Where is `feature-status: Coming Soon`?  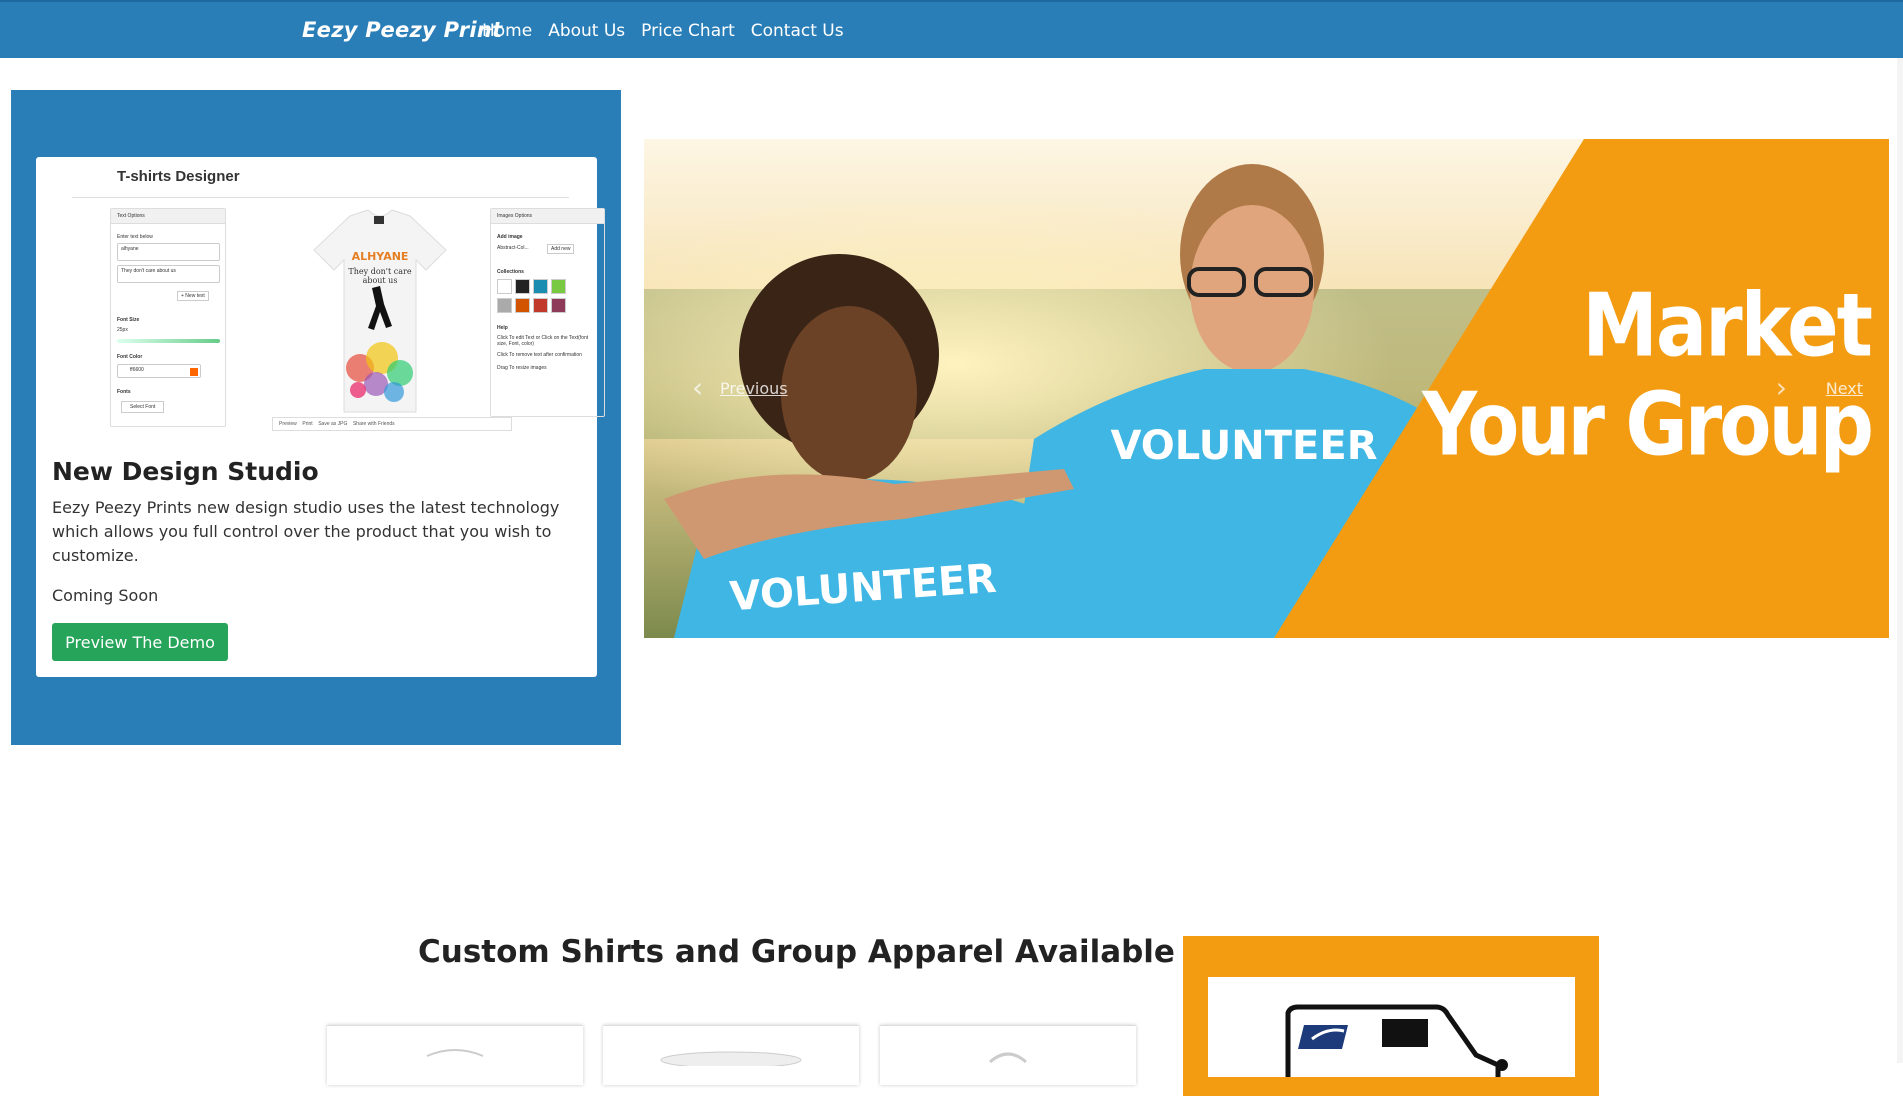 feature-status: Coming Soon is located at coordinates (105, 595).